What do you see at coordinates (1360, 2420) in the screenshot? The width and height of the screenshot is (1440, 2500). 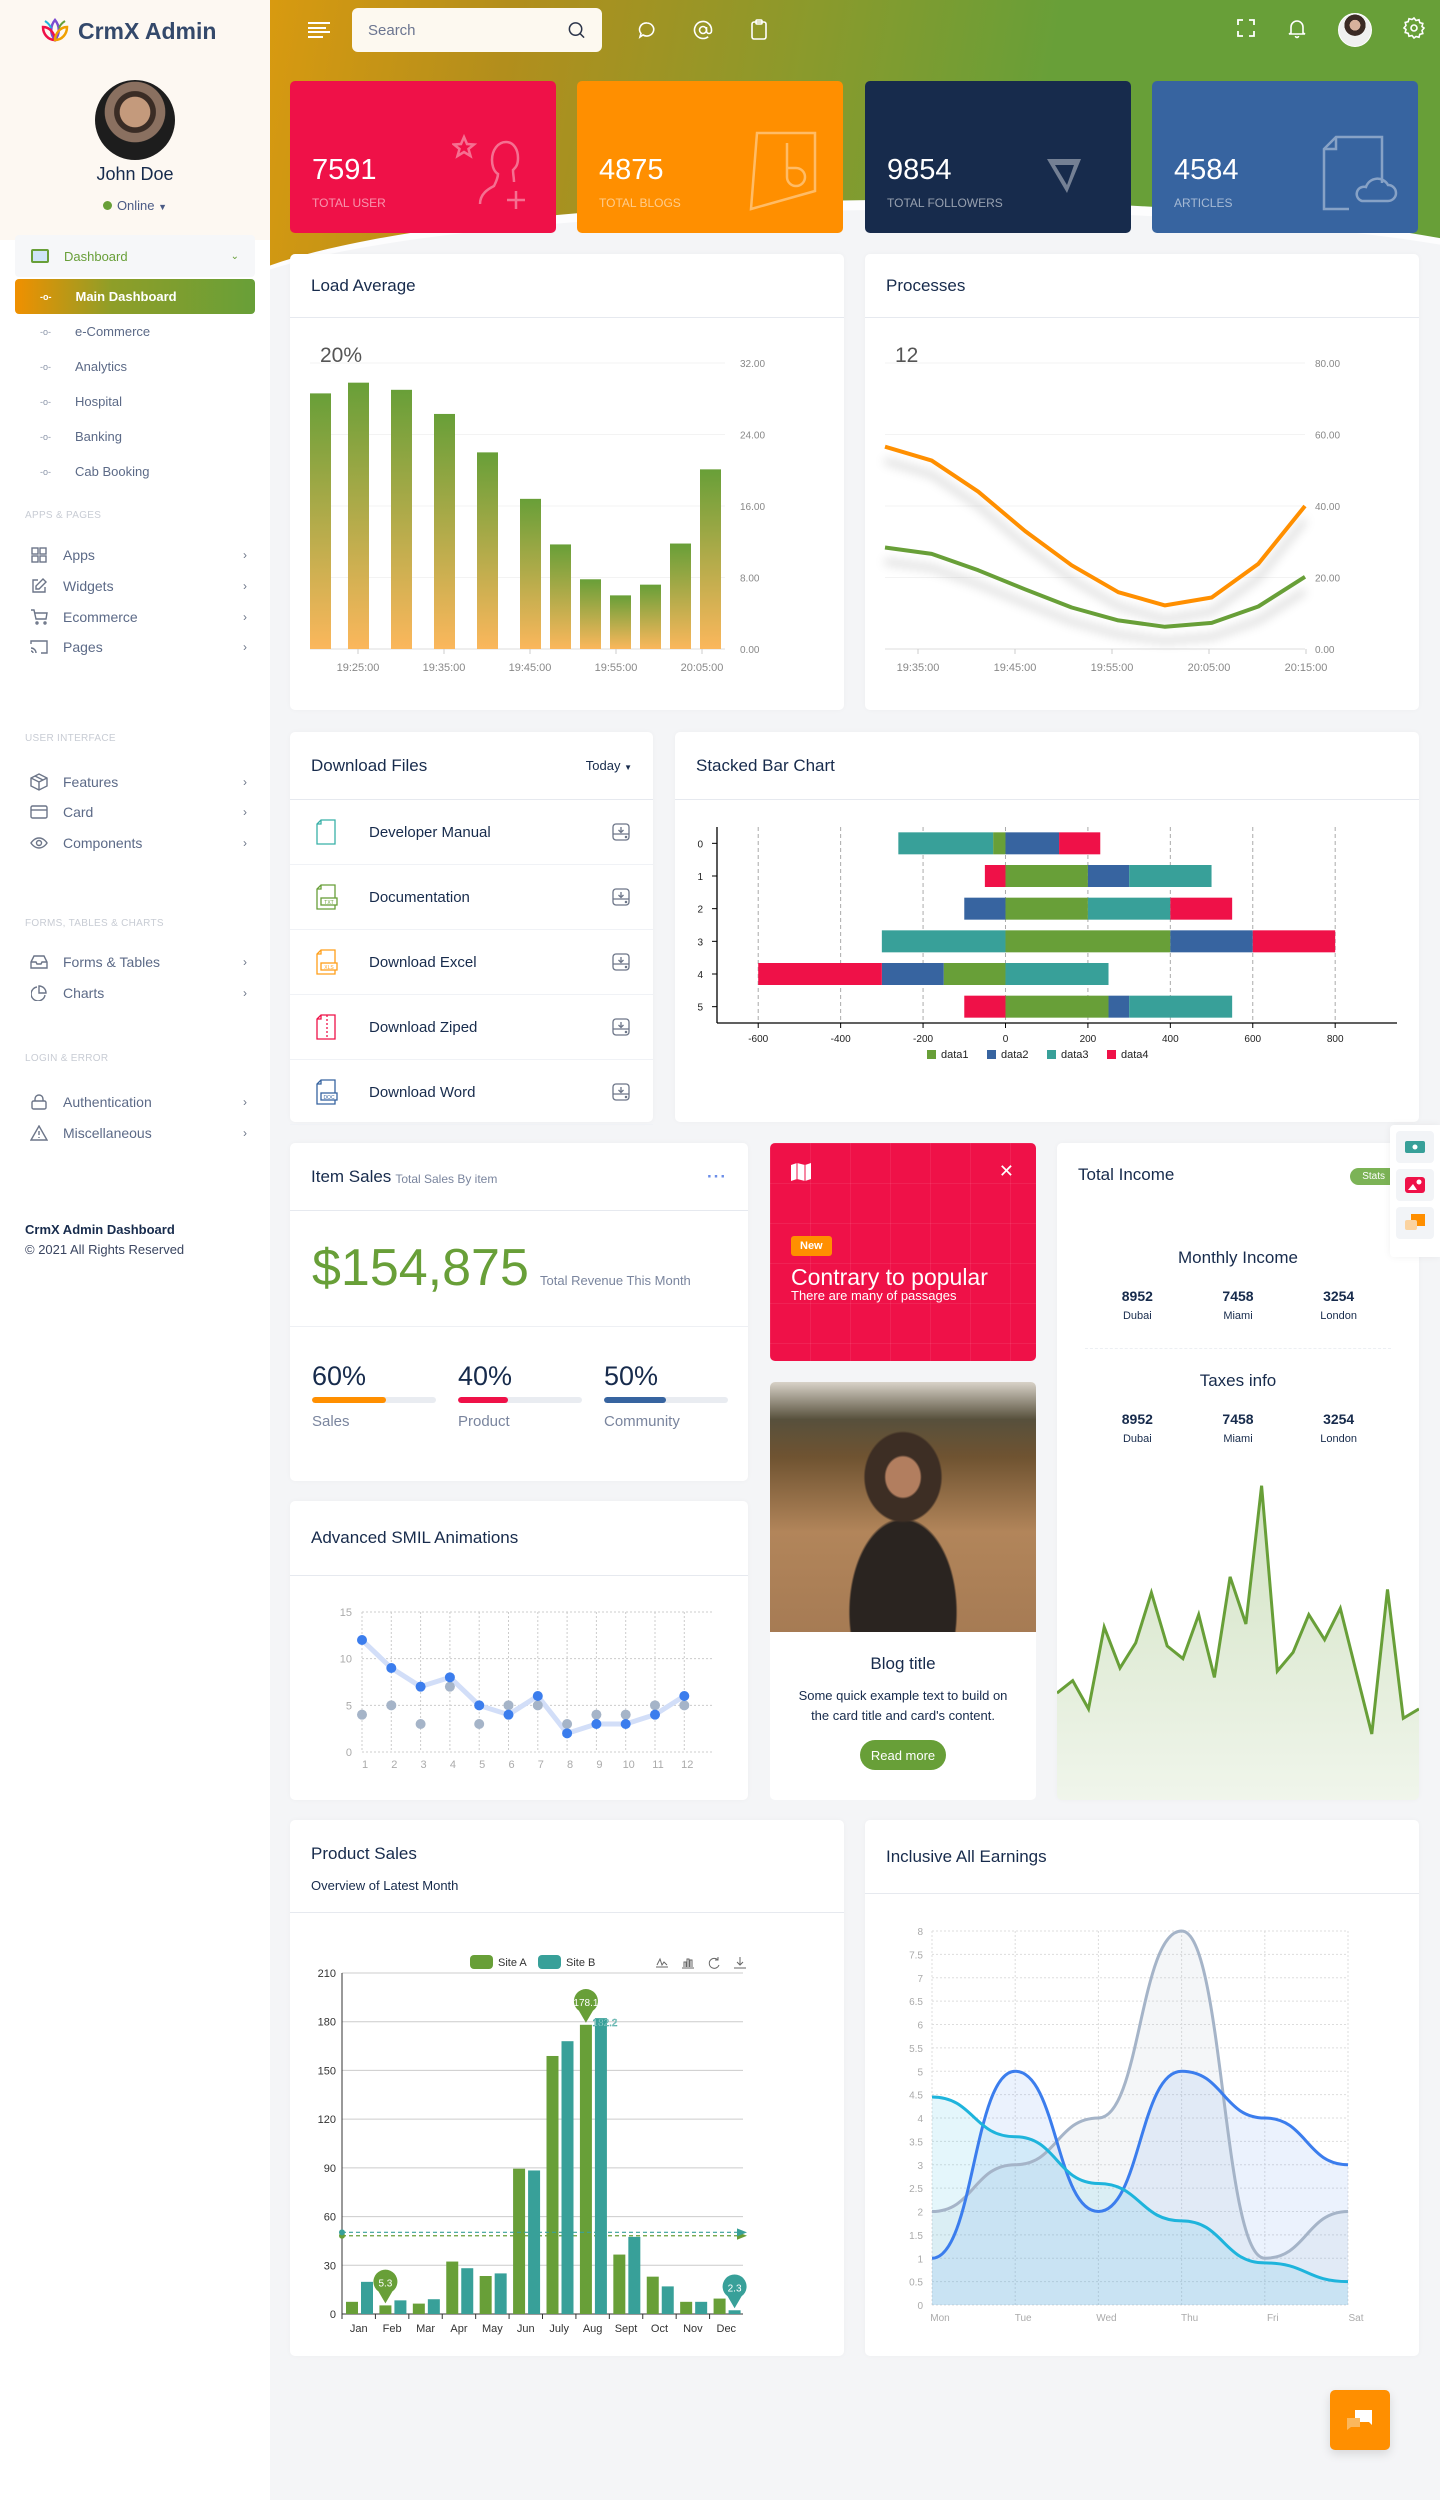 I see `chat-fab-button` at bounding box center [1360, 2420].